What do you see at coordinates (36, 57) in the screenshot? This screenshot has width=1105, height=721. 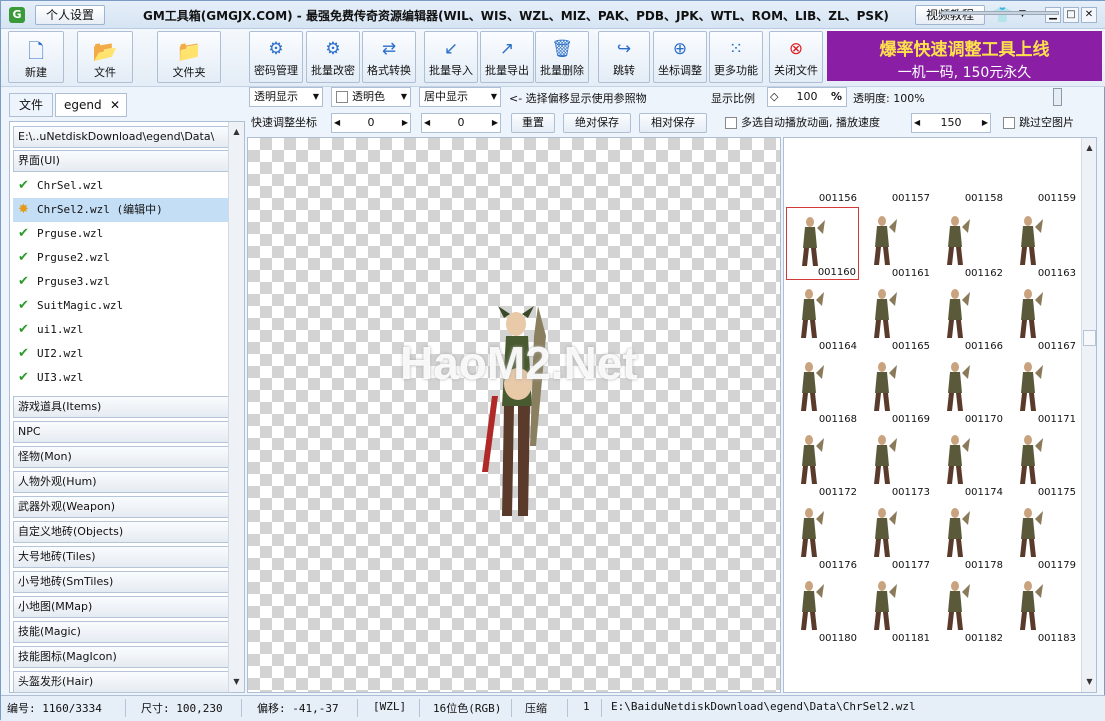 I see `new-button: 🗋 新建` at bounding box center [36, 57].